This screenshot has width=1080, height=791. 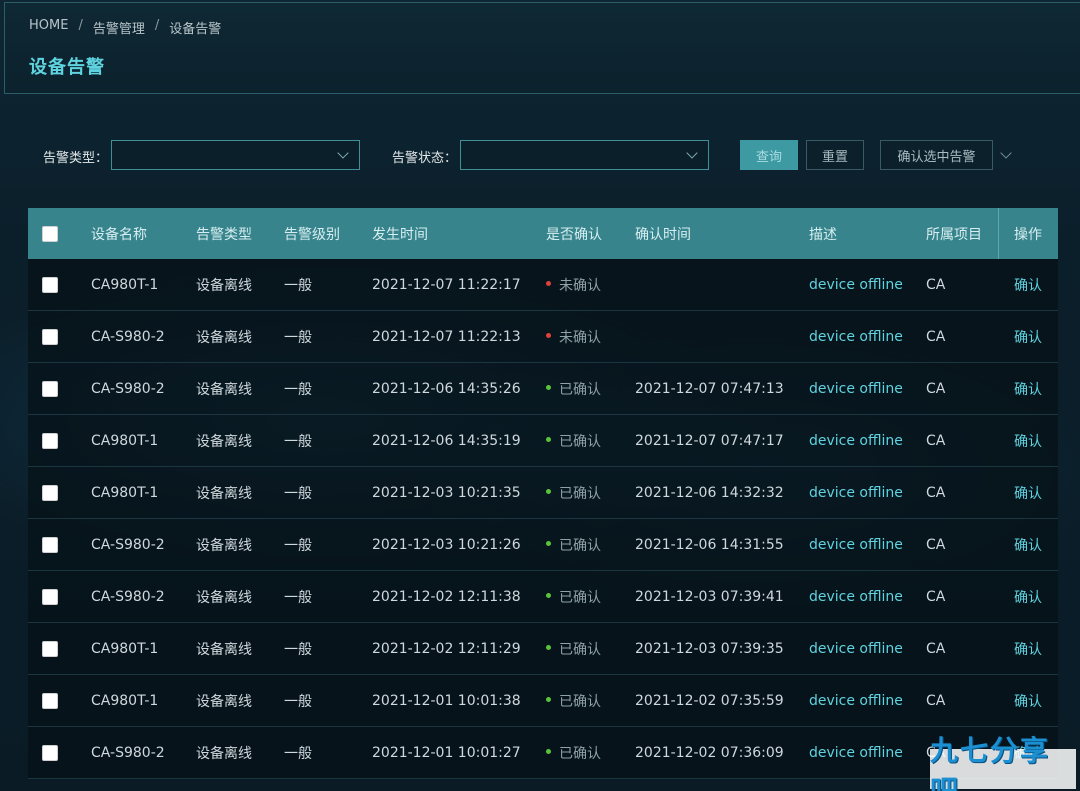 What do you see at coordinates (954, 234) in the screenshot?
I see `column-header-project: 所属项目` at bounding box center [954, 234].